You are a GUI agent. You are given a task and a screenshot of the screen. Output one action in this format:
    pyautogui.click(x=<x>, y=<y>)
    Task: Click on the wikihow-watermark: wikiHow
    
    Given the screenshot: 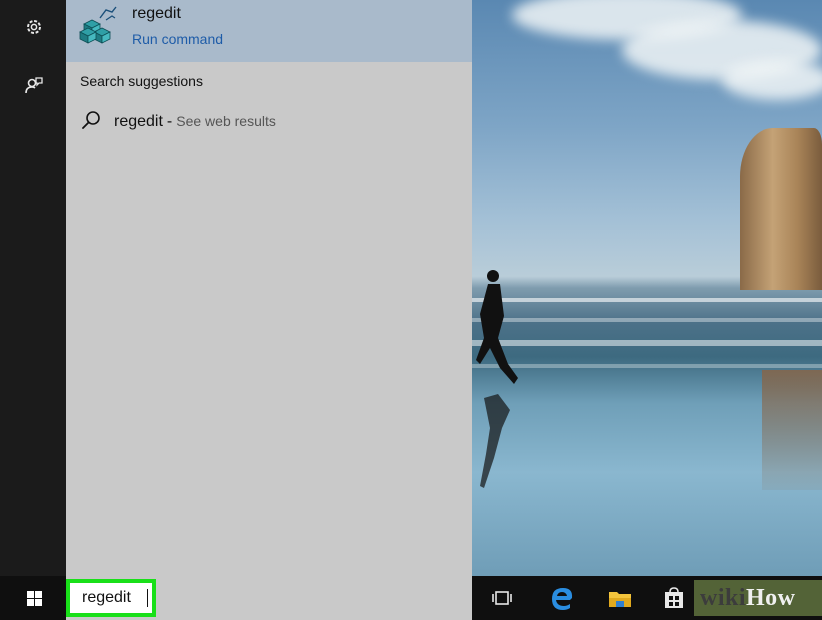 What is the action you would take?
    pyautogui.click(x=758, y=598)
    